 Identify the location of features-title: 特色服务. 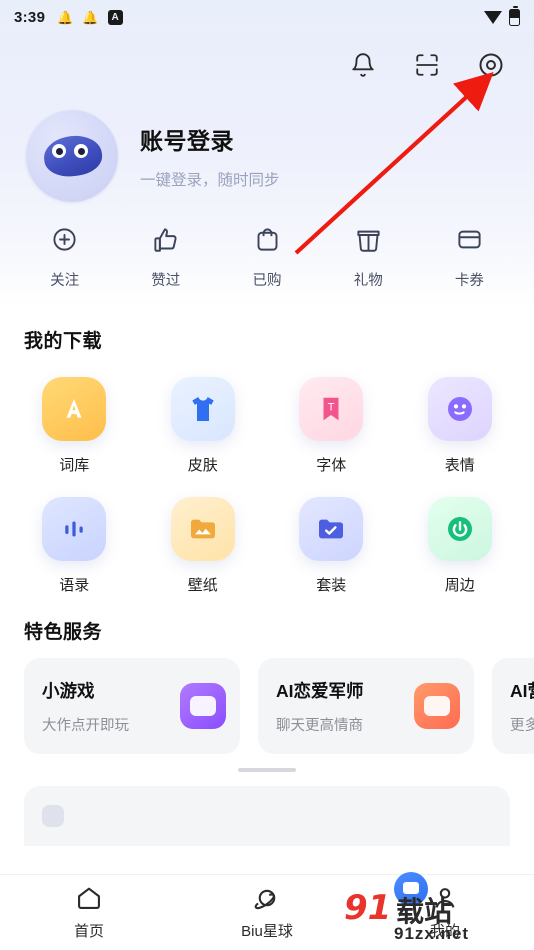
(63, 632).